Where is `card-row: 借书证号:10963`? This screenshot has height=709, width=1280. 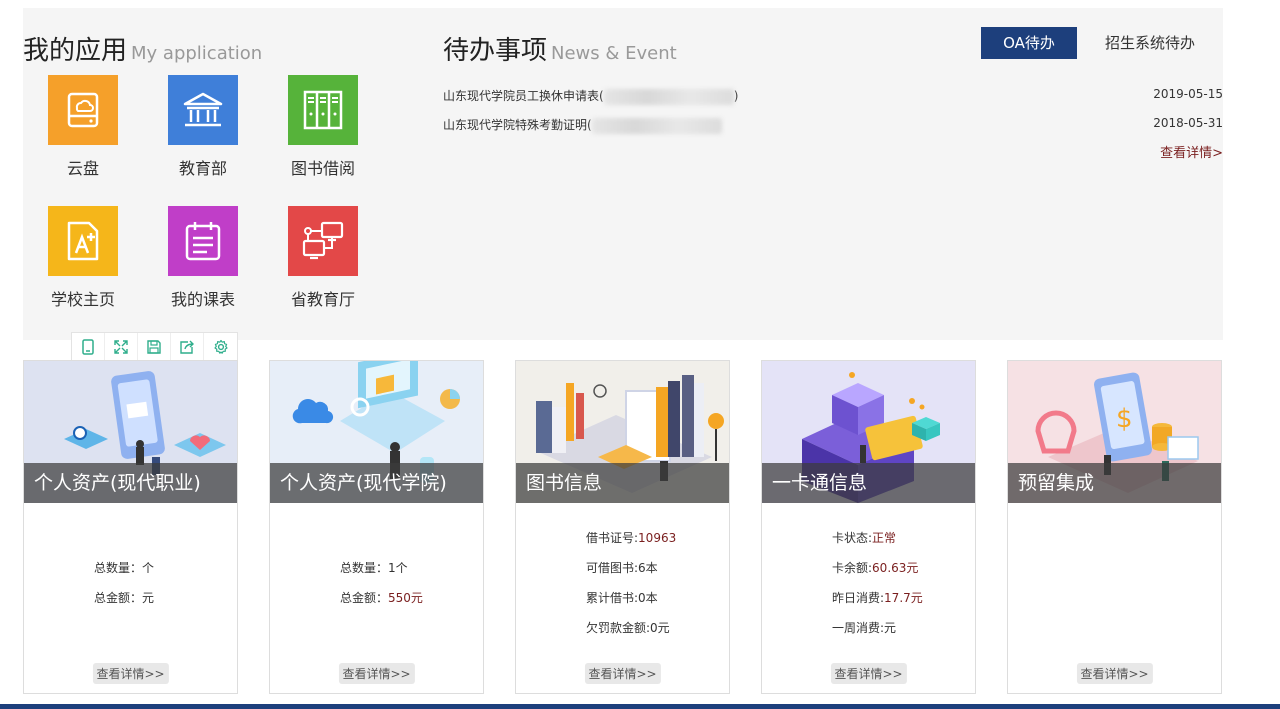
card-row: 借书证号:10963 is located at coordinates (631, 537).